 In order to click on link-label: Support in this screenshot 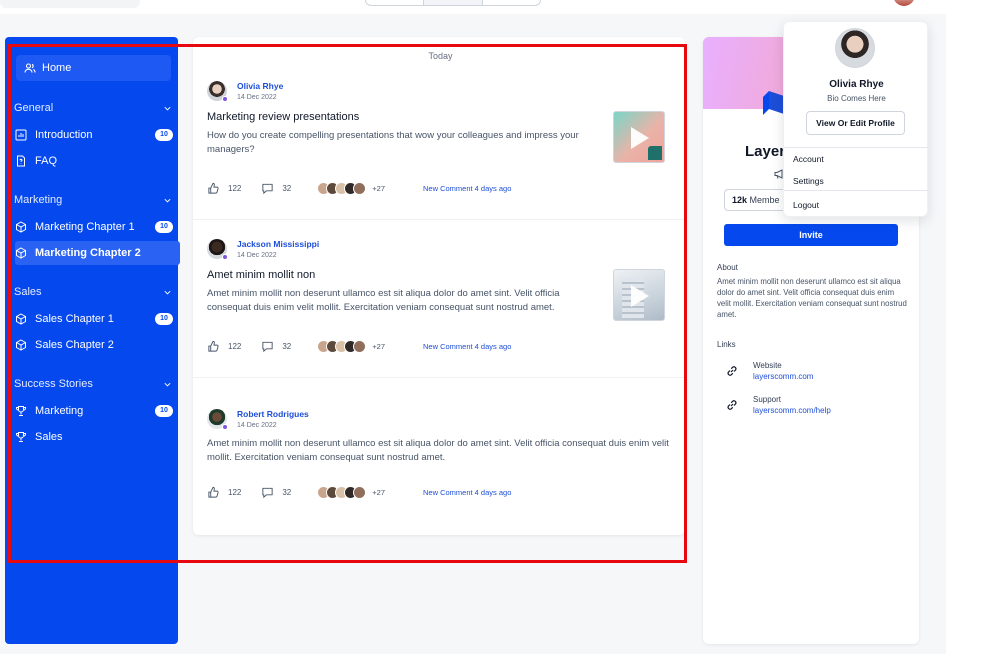, I will do `click(767, 399)`.